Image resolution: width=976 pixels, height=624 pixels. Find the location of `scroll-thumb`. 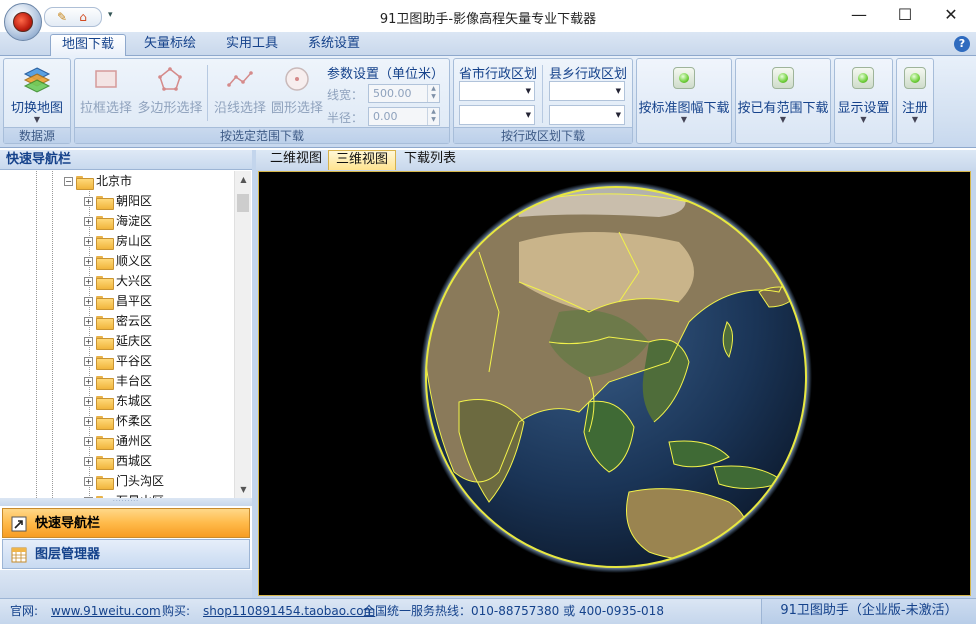

scroll-thumb is located at coordinates (243, 203).